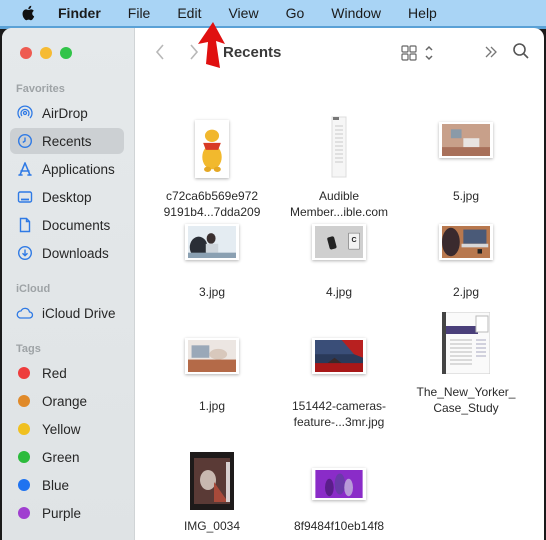 This screenshot has height=540, width=546. Describe the element at coordinates (295, 13) in the screenshot. I see `menu-go: Go` at that location.